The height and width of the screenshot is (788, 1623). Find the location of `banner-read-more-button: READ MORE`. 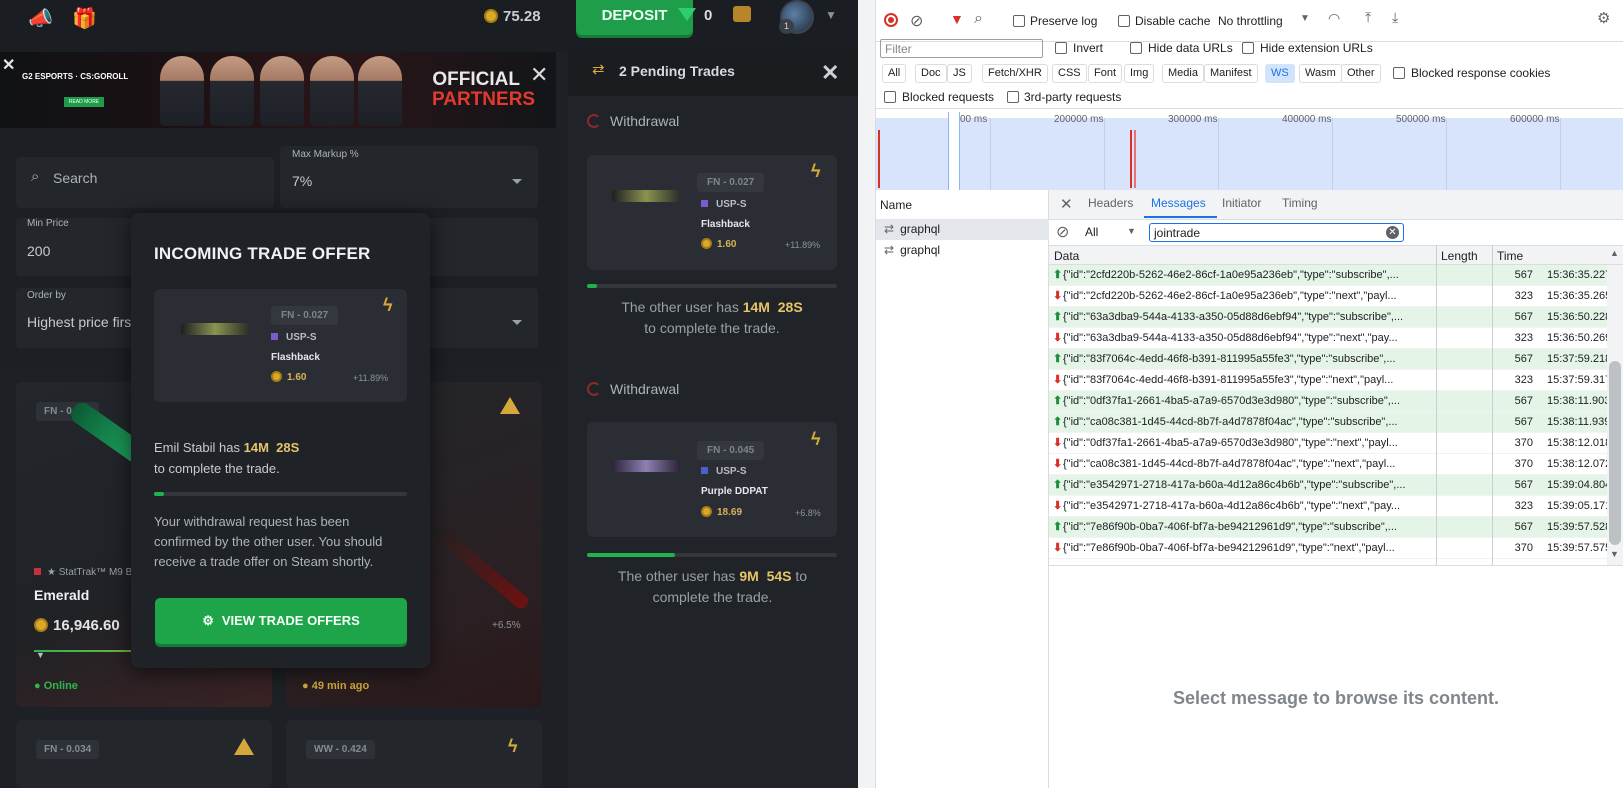

banner-read-more-button: READ MORE is located at coordinates (84, 102).